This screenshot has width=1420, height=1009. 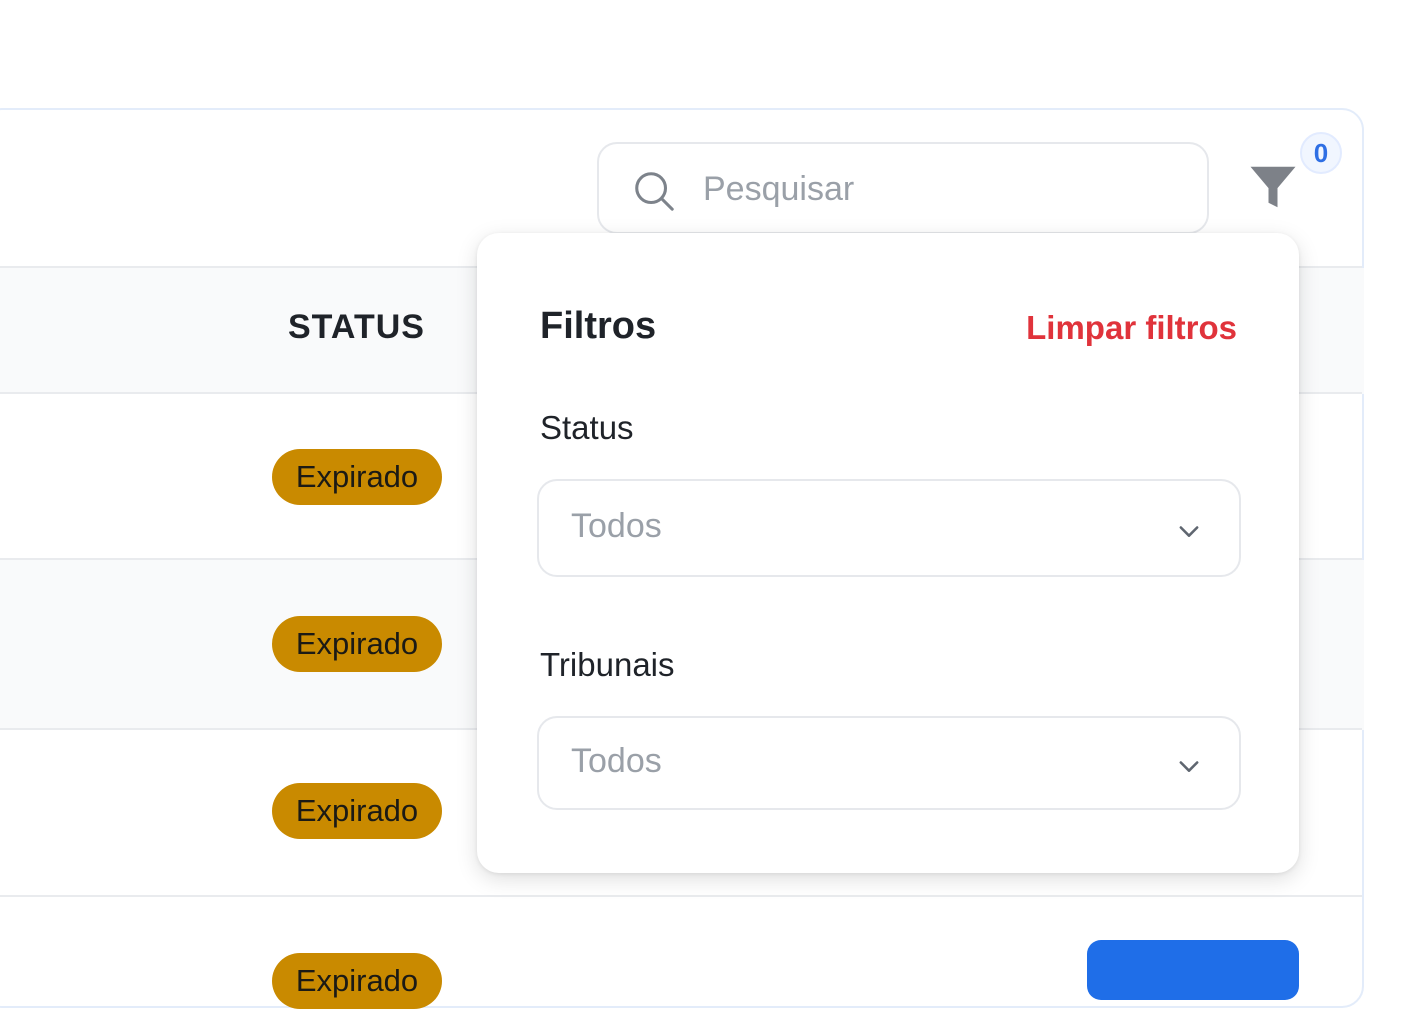 What do you see at coordinates (889, 528) in the screenshot?
I see `status-filter-select: Todos` at bounding box center [889, 528].